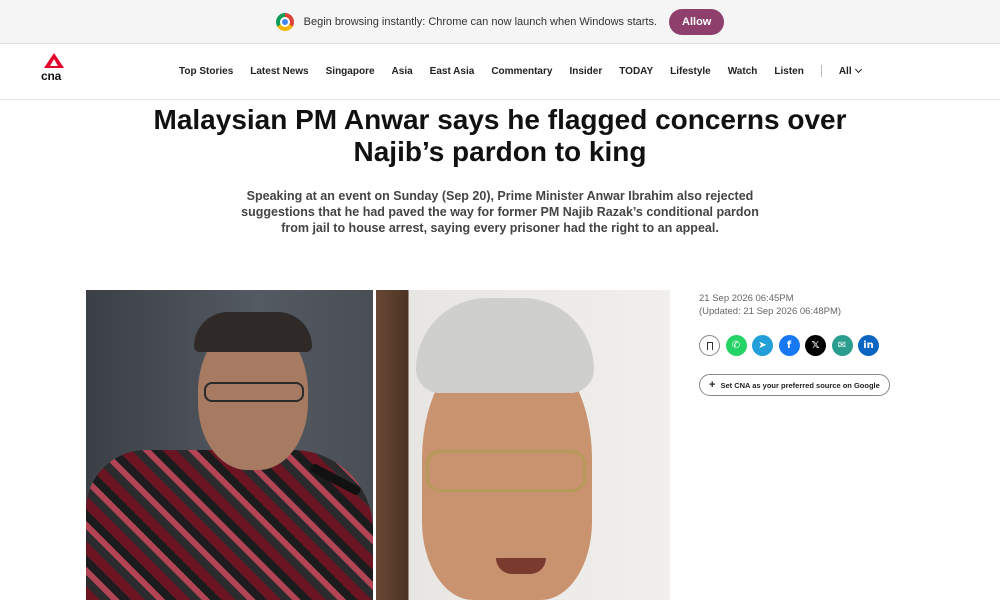 This screenshot has width=1000, height=600. I want to click on chrome-icon, so click(284, 21).